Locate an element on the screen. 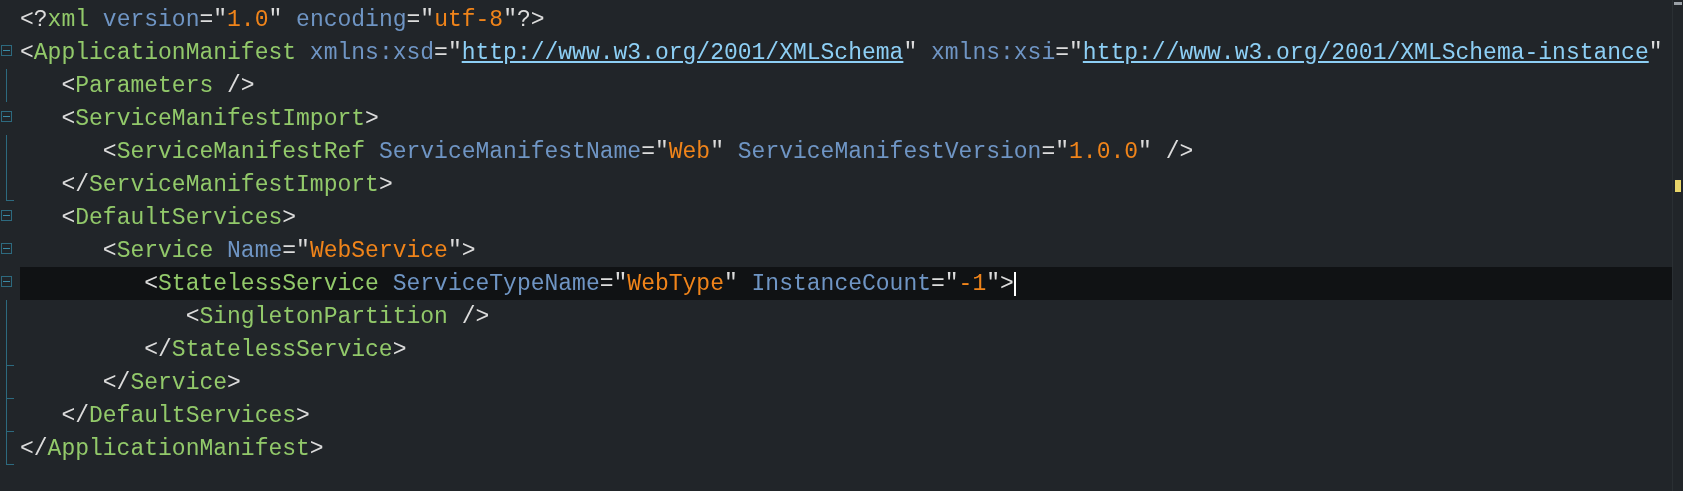 This screenshot has height=491, width=1683. code-line: <DefaultServices> is located at coordinates (178, 218).